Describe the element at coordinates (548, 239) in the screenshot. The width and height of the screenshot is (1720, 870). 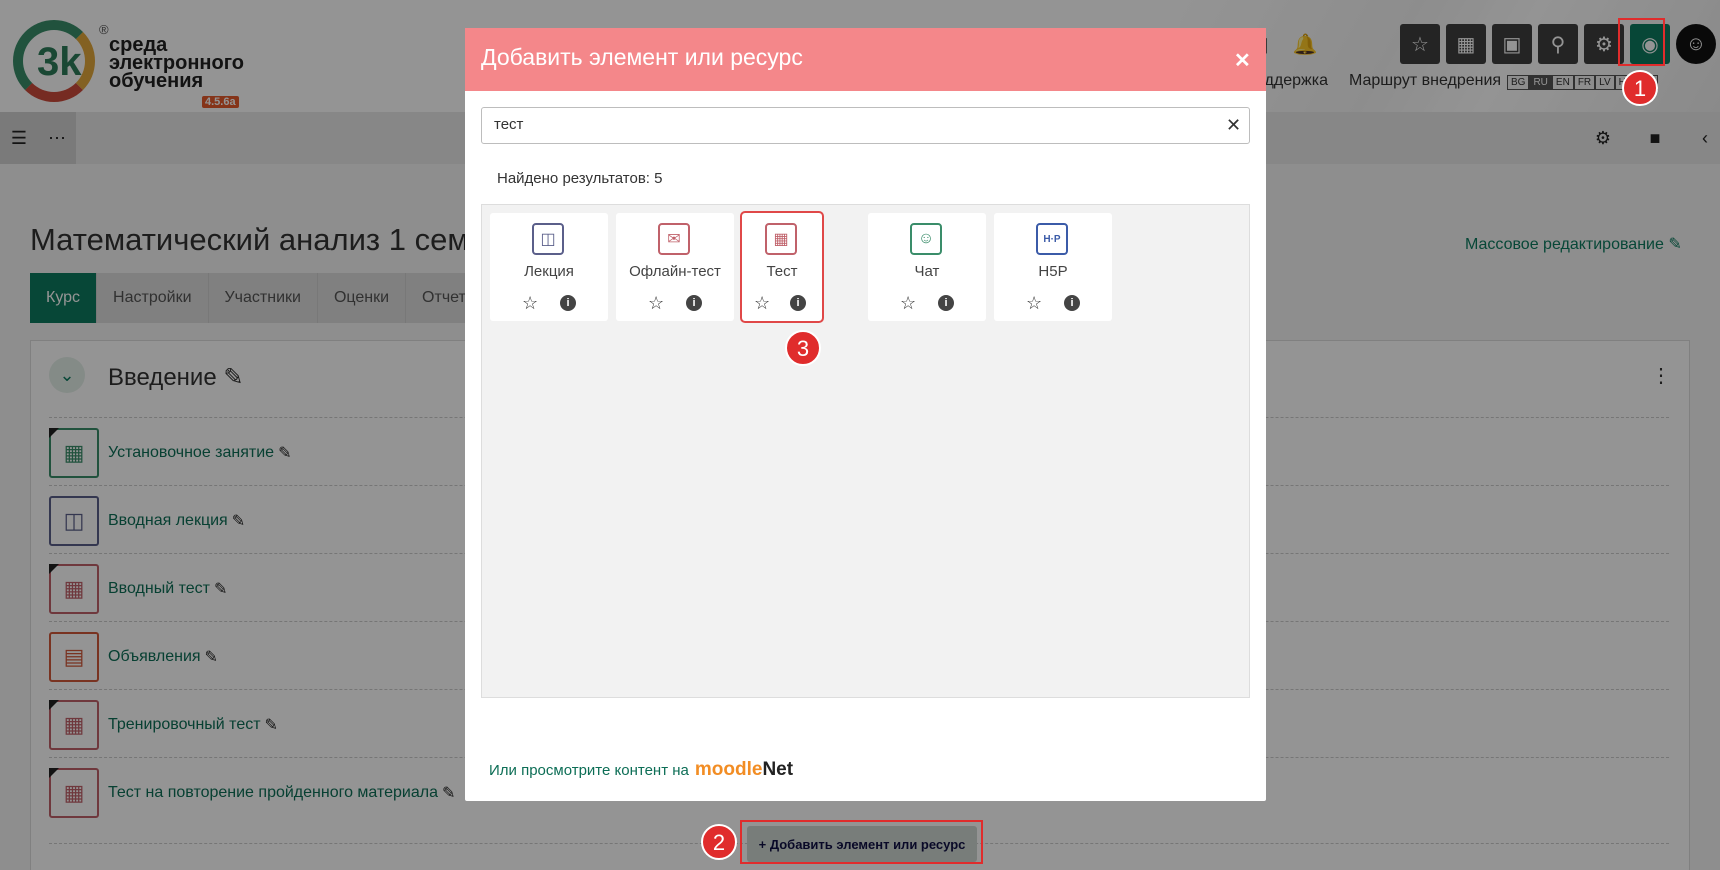
I see `lesson-icon: ◫` at that location.